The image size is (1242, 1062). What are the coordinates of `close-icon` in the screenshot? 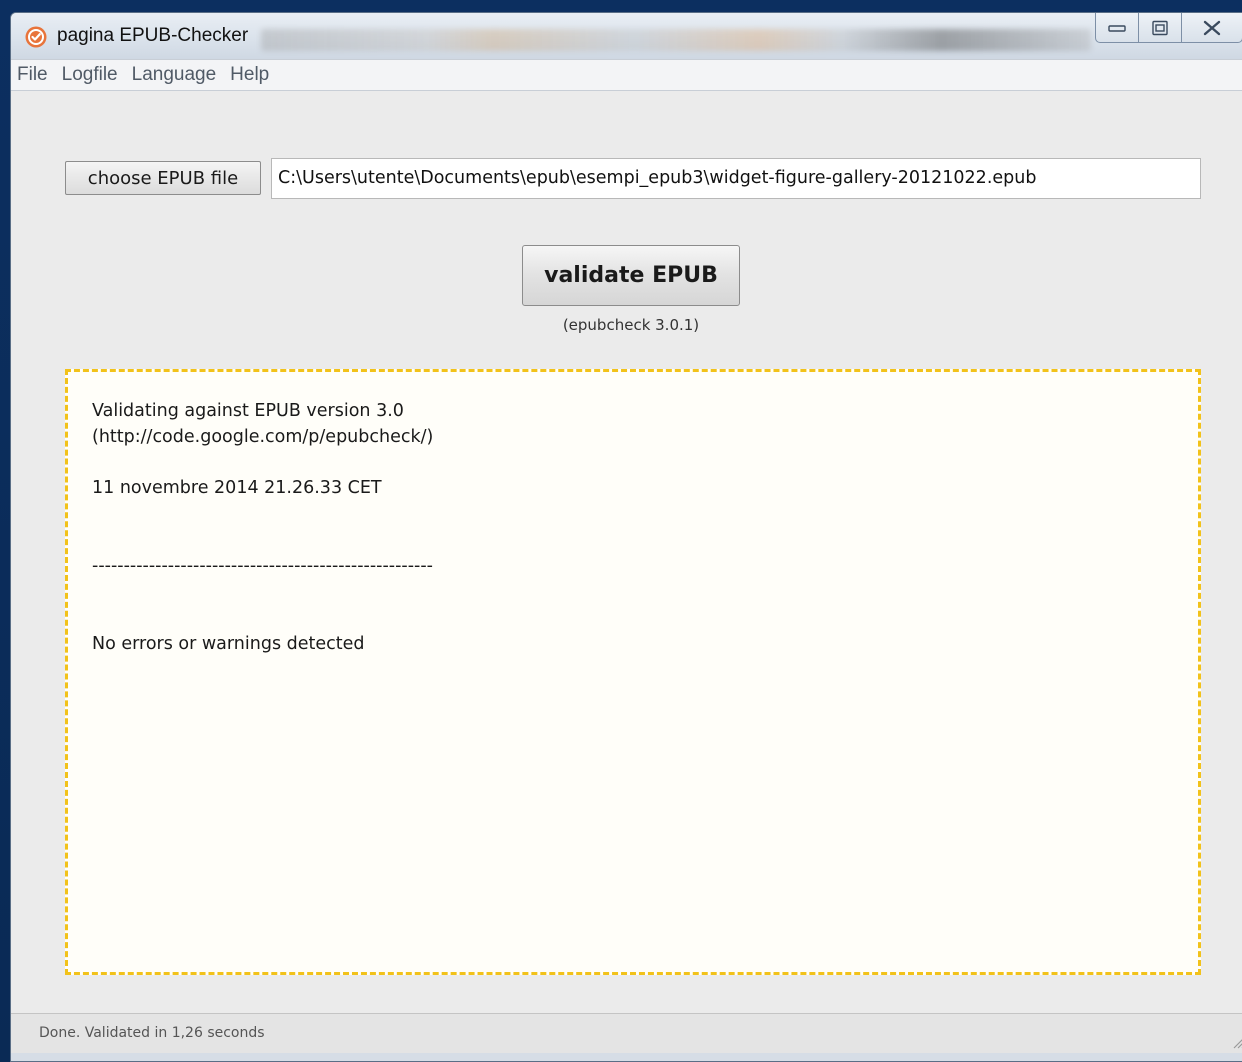 It's located at (1212, 27).